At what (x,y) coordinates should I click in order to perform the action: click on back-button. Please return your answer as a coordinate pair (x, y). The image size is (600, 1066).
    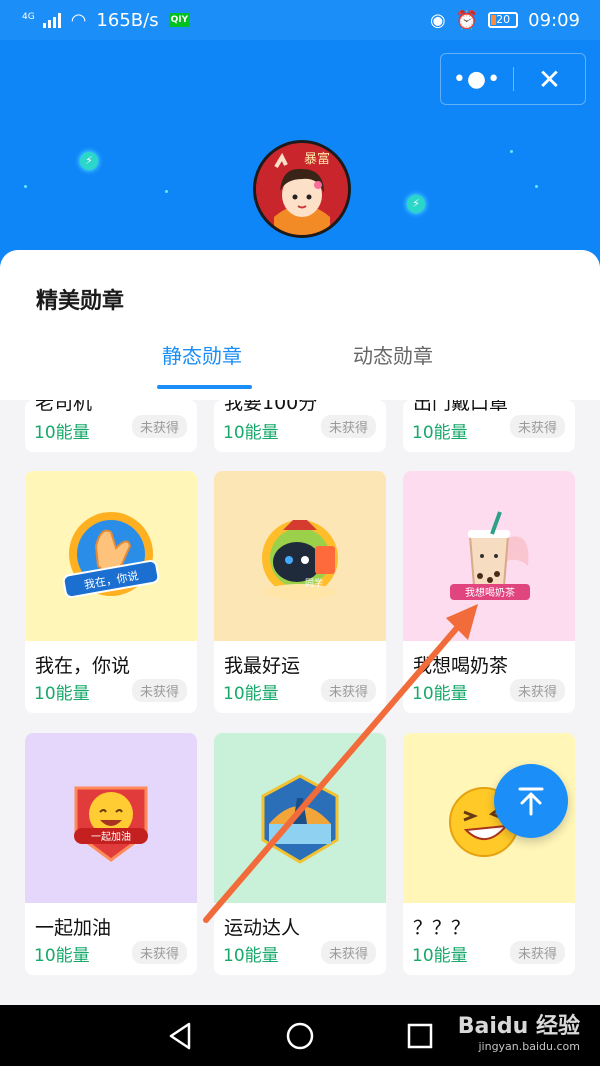
    Looking at the image, I should click on (180, 1036).